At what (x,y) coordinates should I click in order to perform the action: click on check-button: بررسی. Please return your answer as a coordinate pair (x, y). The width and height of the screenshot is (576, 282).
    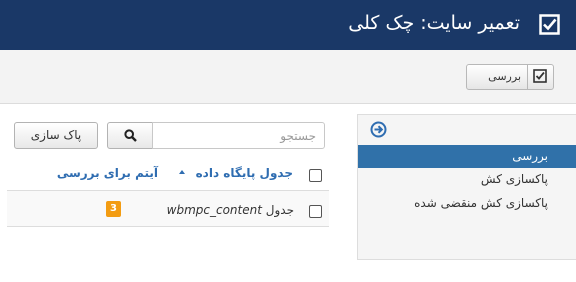
    Looking at the image, I should click on (510, 77).